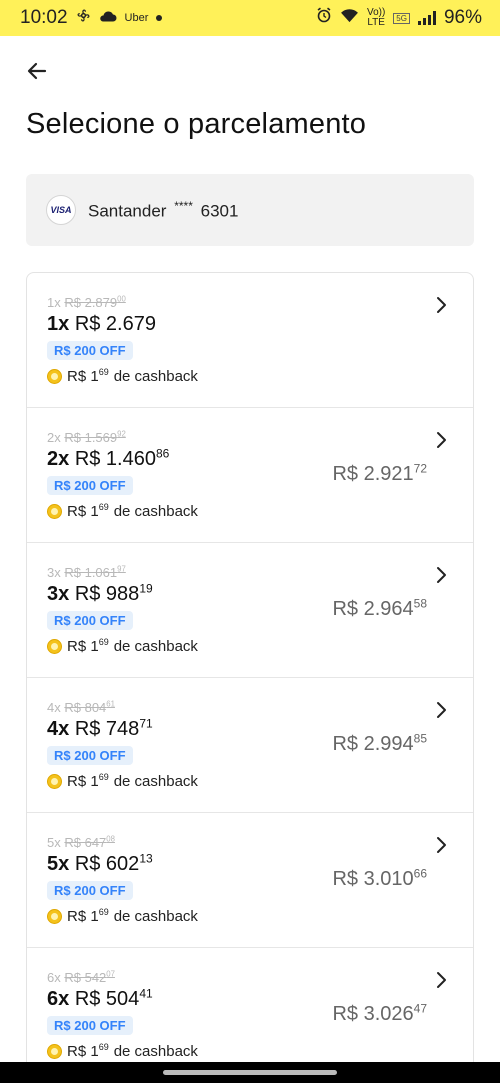  I want to click on original-price-value: R$ 80461, so click(89, 707).